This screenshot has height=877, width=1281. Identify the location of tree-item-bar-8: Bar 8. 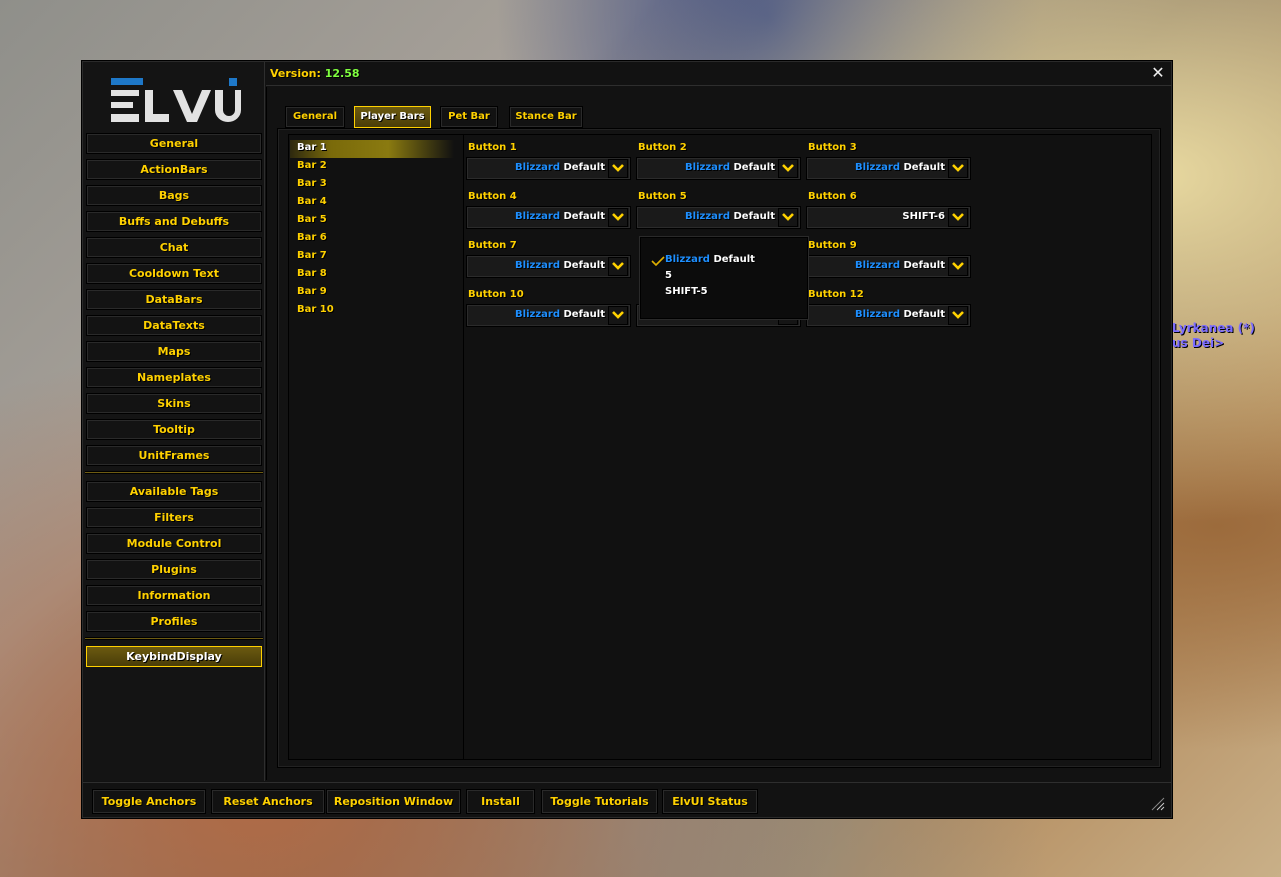
(372, 275).